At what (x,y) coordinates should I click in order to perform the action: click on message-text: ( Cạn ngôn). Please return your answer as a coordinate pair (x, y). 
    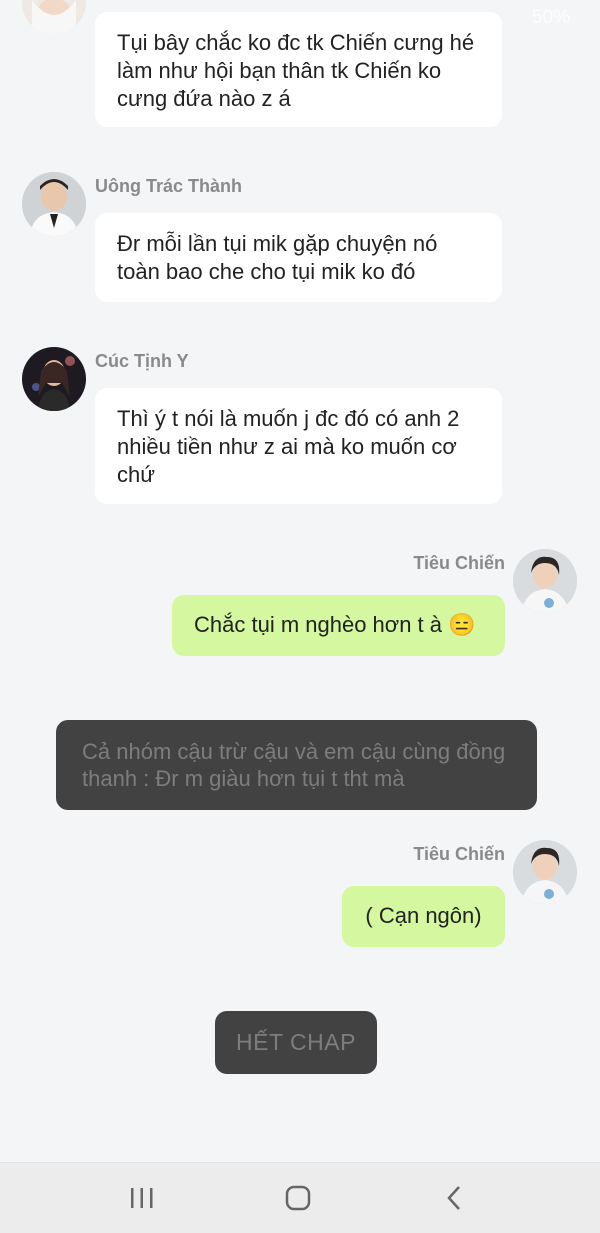
    Looking at the image, I should click on (423, 915).